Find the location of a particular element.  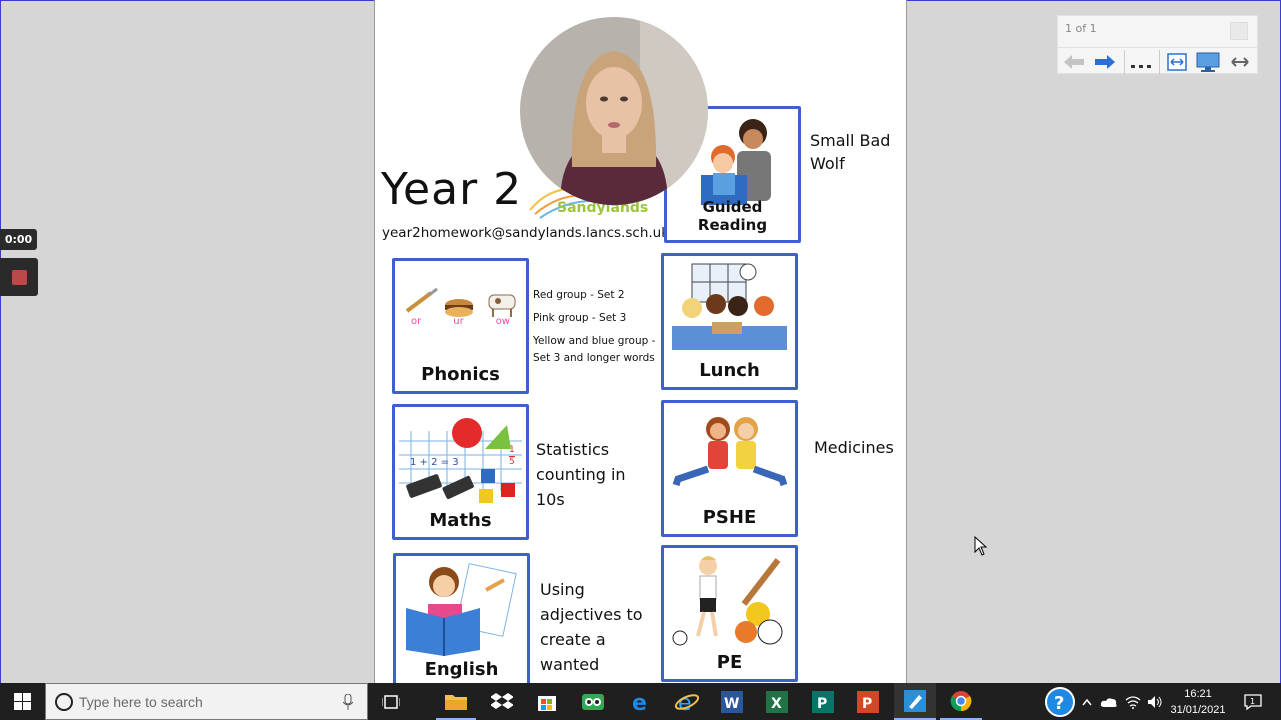

tripadvisor-icon is located at coordinates (593, 701).